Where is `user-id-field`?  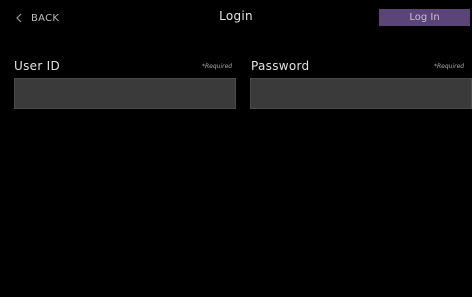
user-id-field is located at coordinates (125, 93).